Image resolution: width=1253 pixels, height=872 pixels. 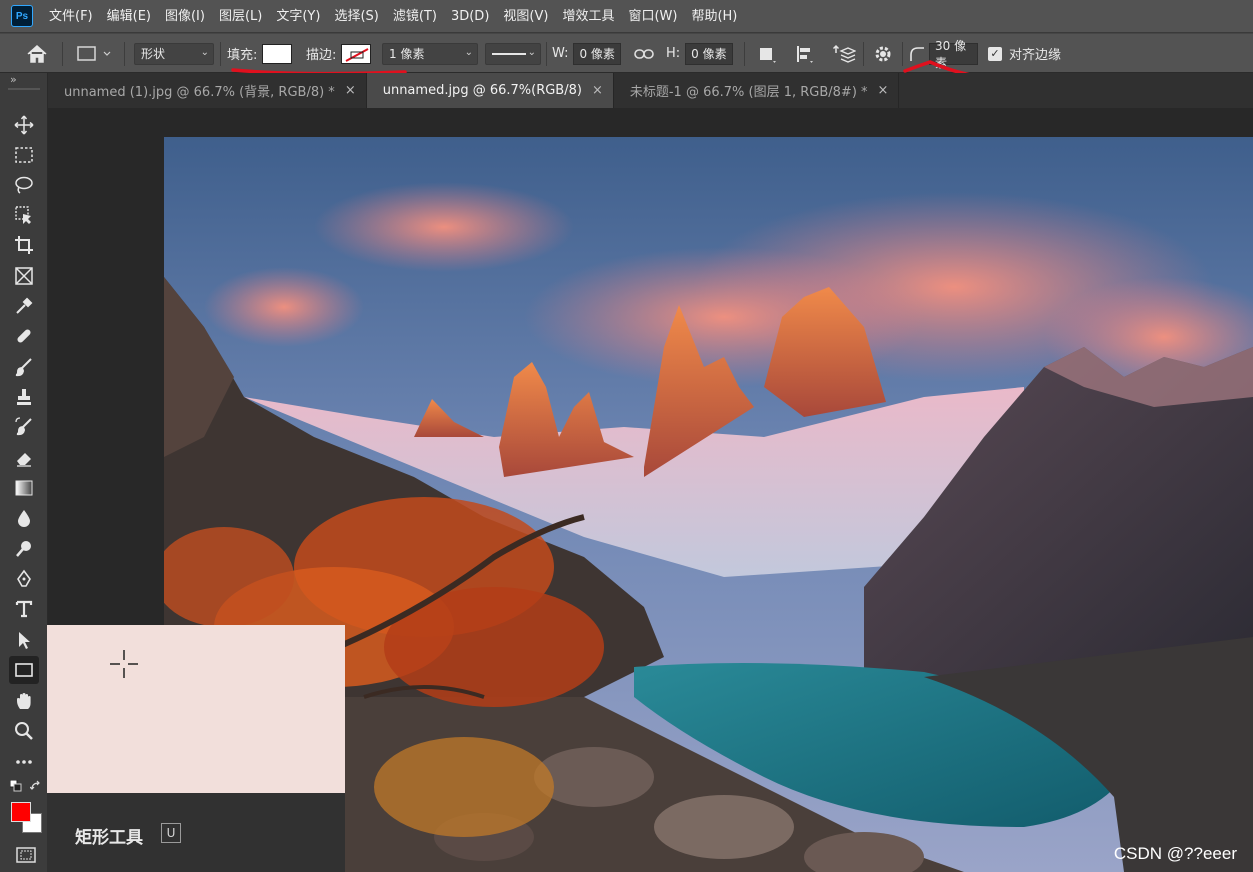 I want to click on pen-icon, so click(x=24, y=579).